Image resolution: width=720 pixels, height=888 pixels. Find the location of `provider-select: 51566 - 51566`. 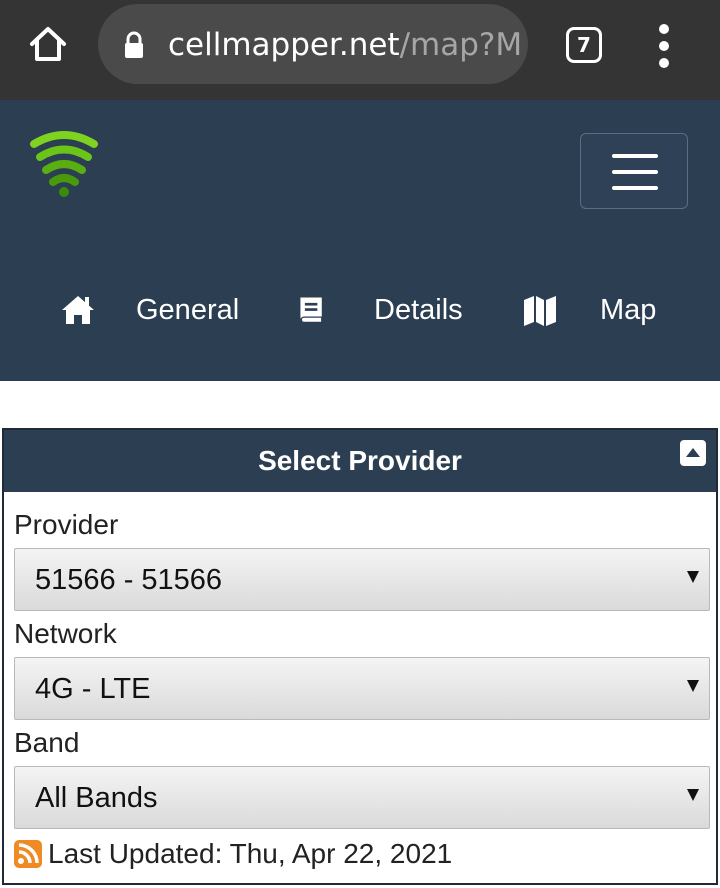

provider-select: 51566 - 51566 is located at coordinates (362, 579).